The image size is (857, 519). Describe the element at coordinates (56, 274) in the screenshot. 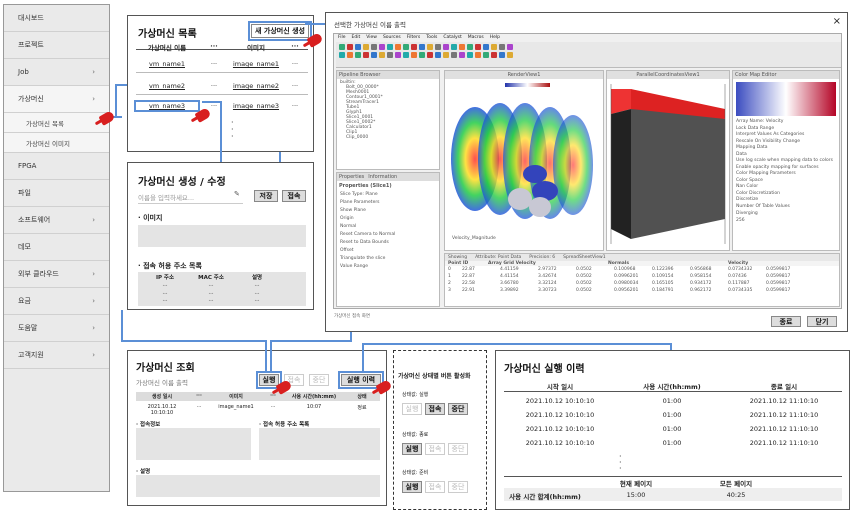

I see `sidebar-item: 외부 클라우드 ›` at that location.